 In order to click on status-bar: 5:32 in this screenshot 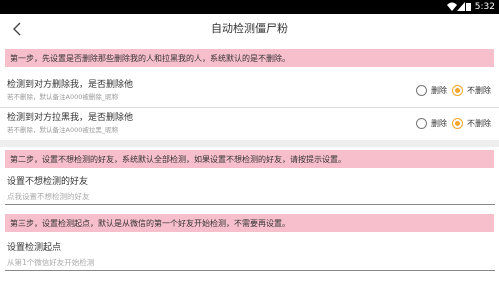, I will do `click(249, 7)`.